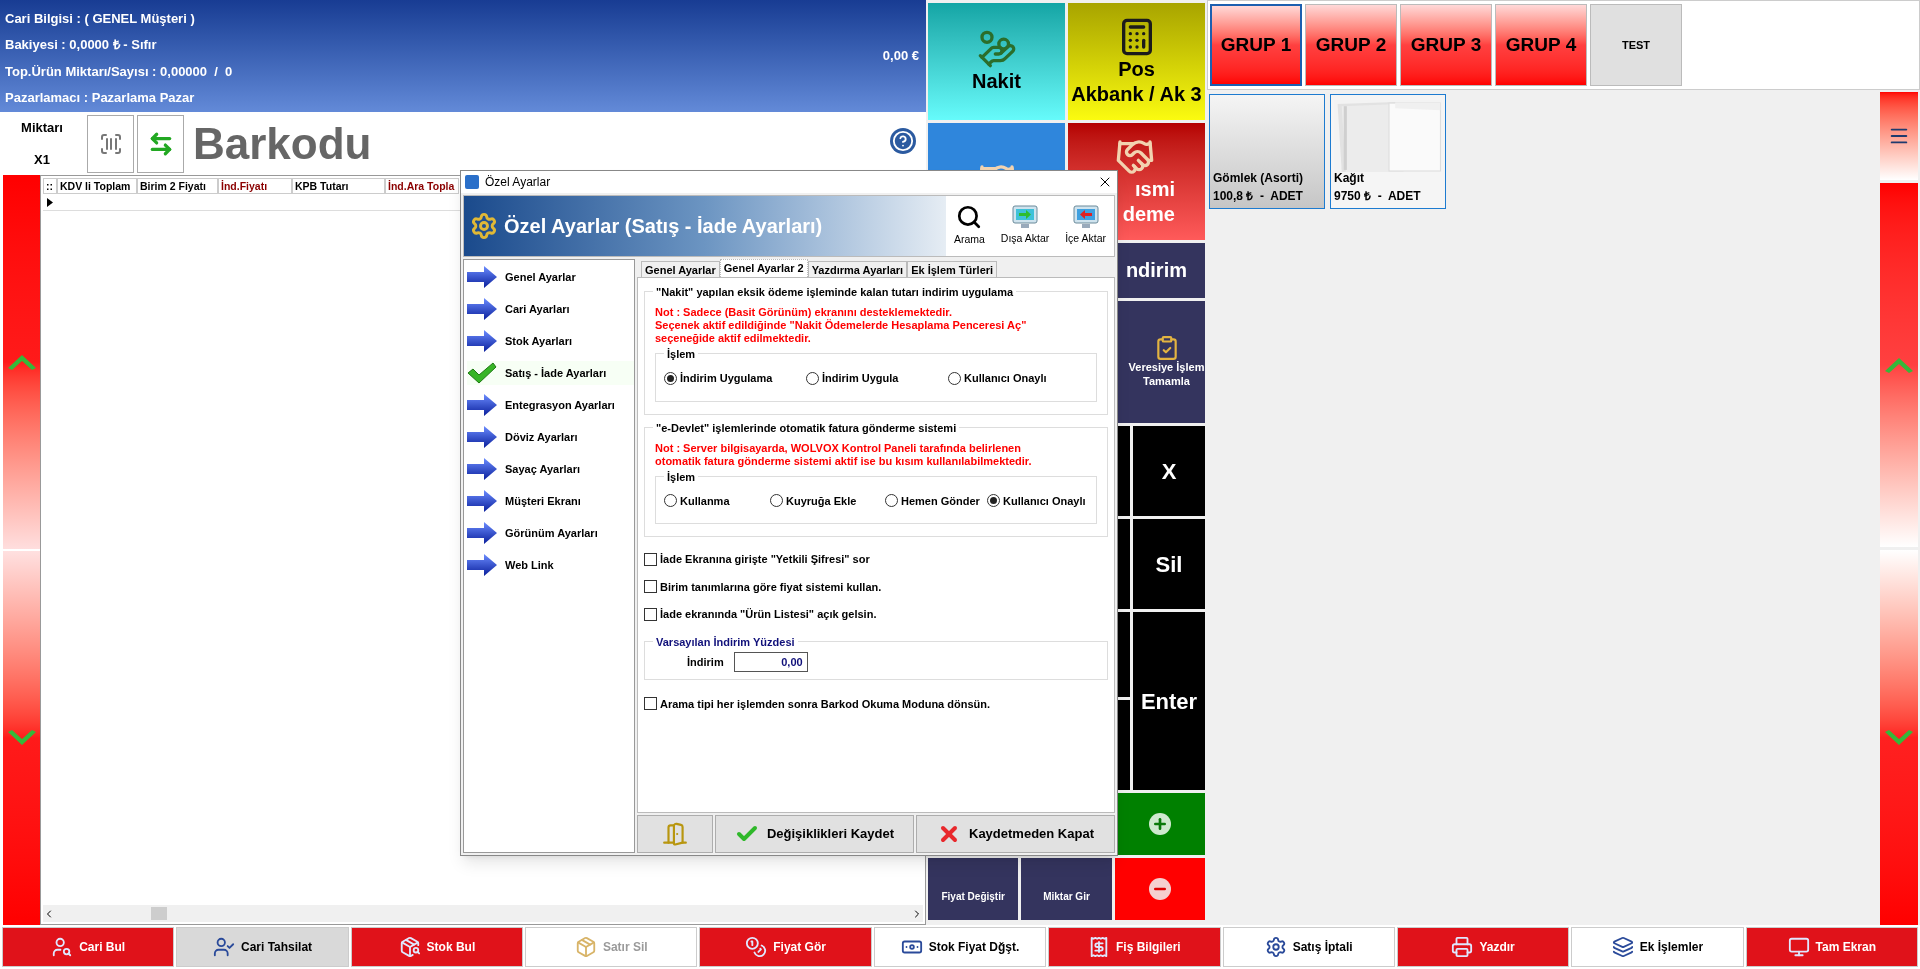 The width and height of the screenshot is (1920, 969). What do you see at coordinates (1446, 45) in the screenshot?
I see `group-tab: GRUP 3` at bounding box center [1446, 45].